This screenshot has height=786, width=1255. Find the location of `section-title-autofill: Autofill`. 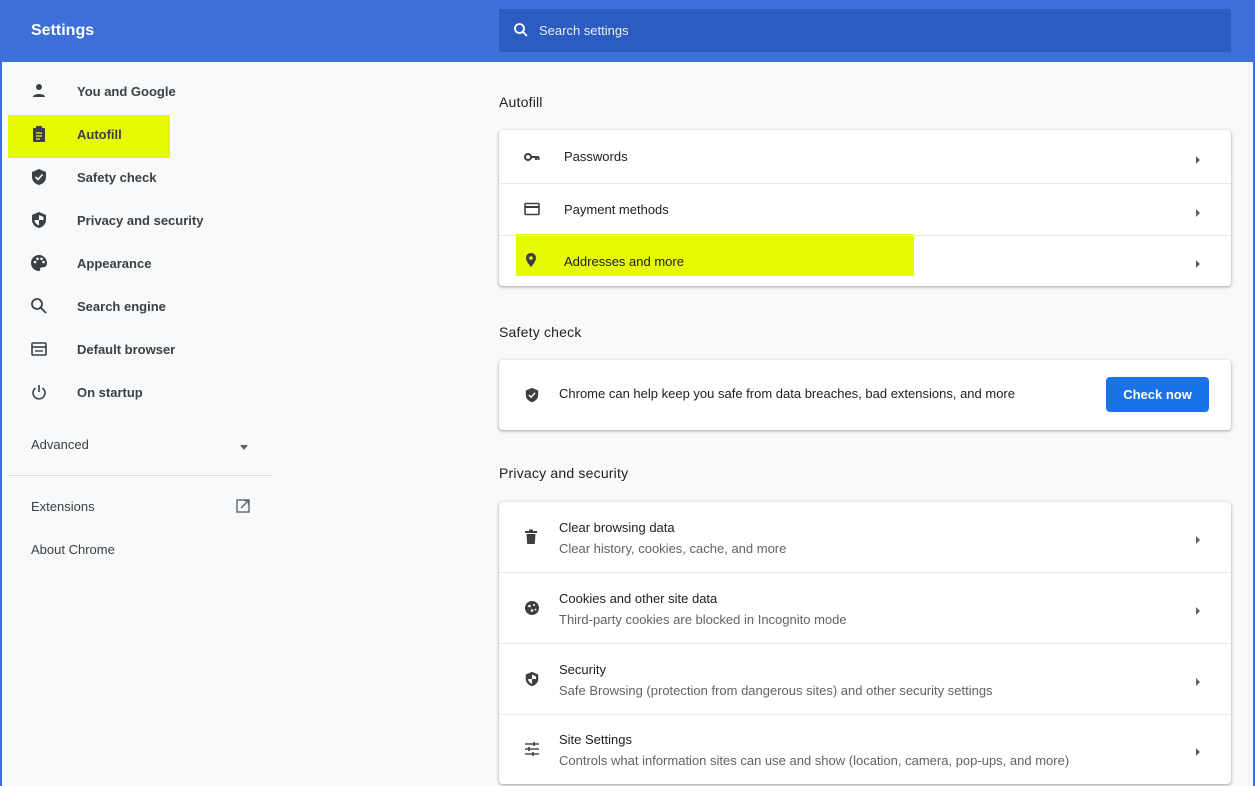

section-title-autofill: Autofill is located at coordinates (521, 102).